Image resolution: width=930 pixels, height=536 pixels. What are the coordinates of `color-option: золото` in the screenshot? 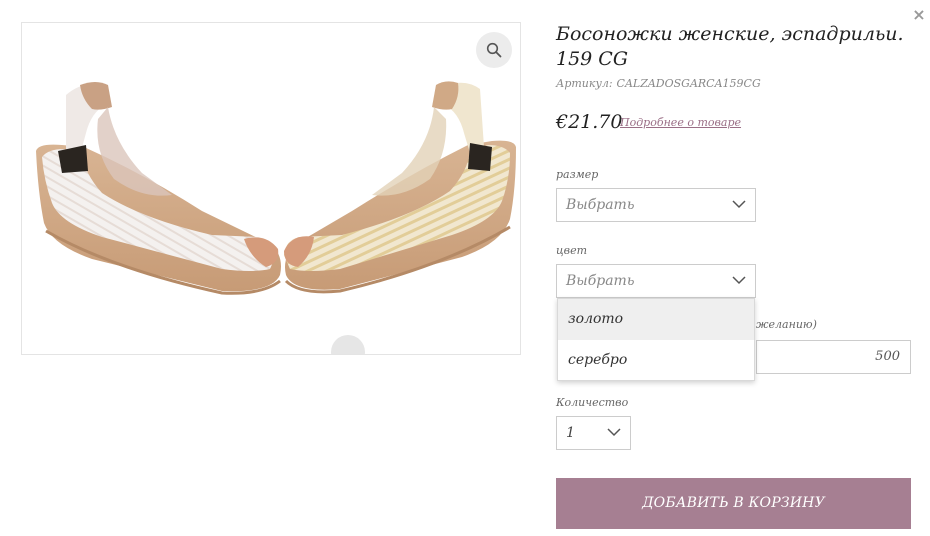 It's located at (656, 319).